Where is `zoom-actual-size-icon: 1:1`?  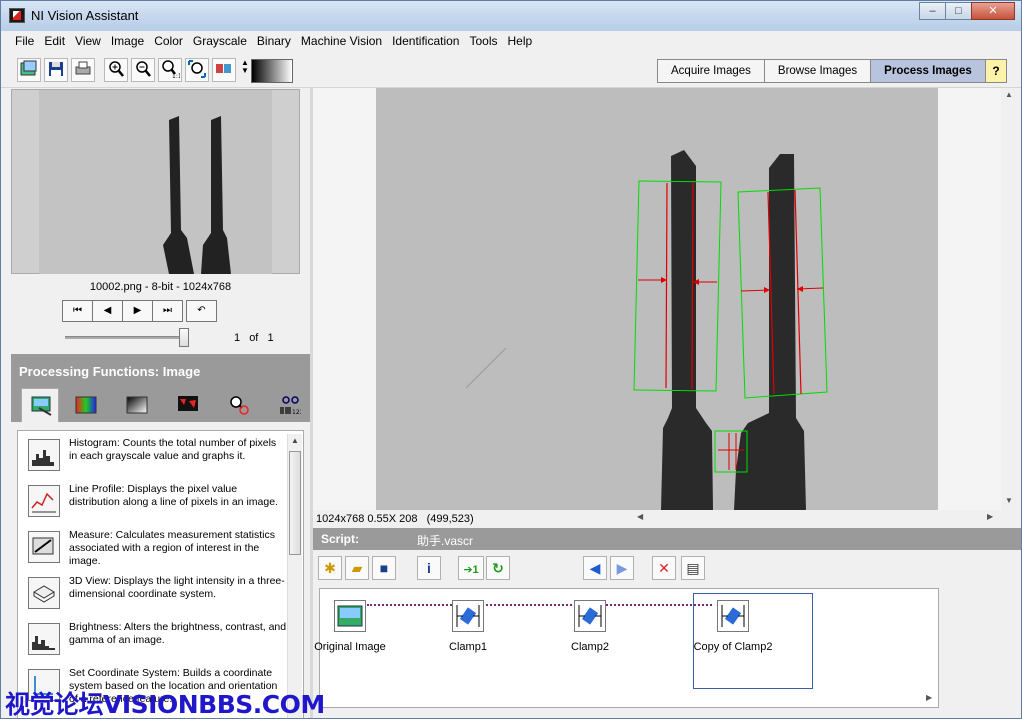 zoom-actual-size-icon: 1:1 is located at coordinates (172, 70).